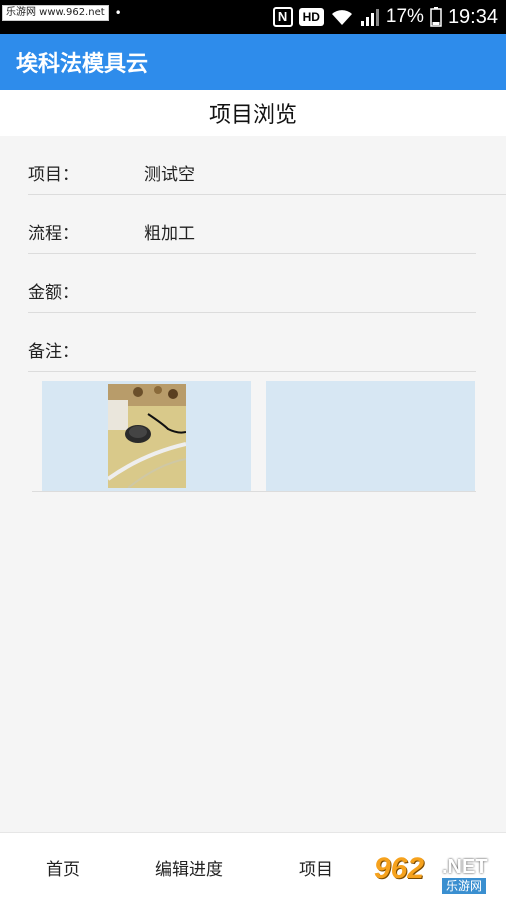 Image resolution: width=506 pixels, height=900 pixels. What do you see at coordinates (82, 64) in the screenshot?
I see `app-title: 埃科法模具云` at bounding box center [82, 64].